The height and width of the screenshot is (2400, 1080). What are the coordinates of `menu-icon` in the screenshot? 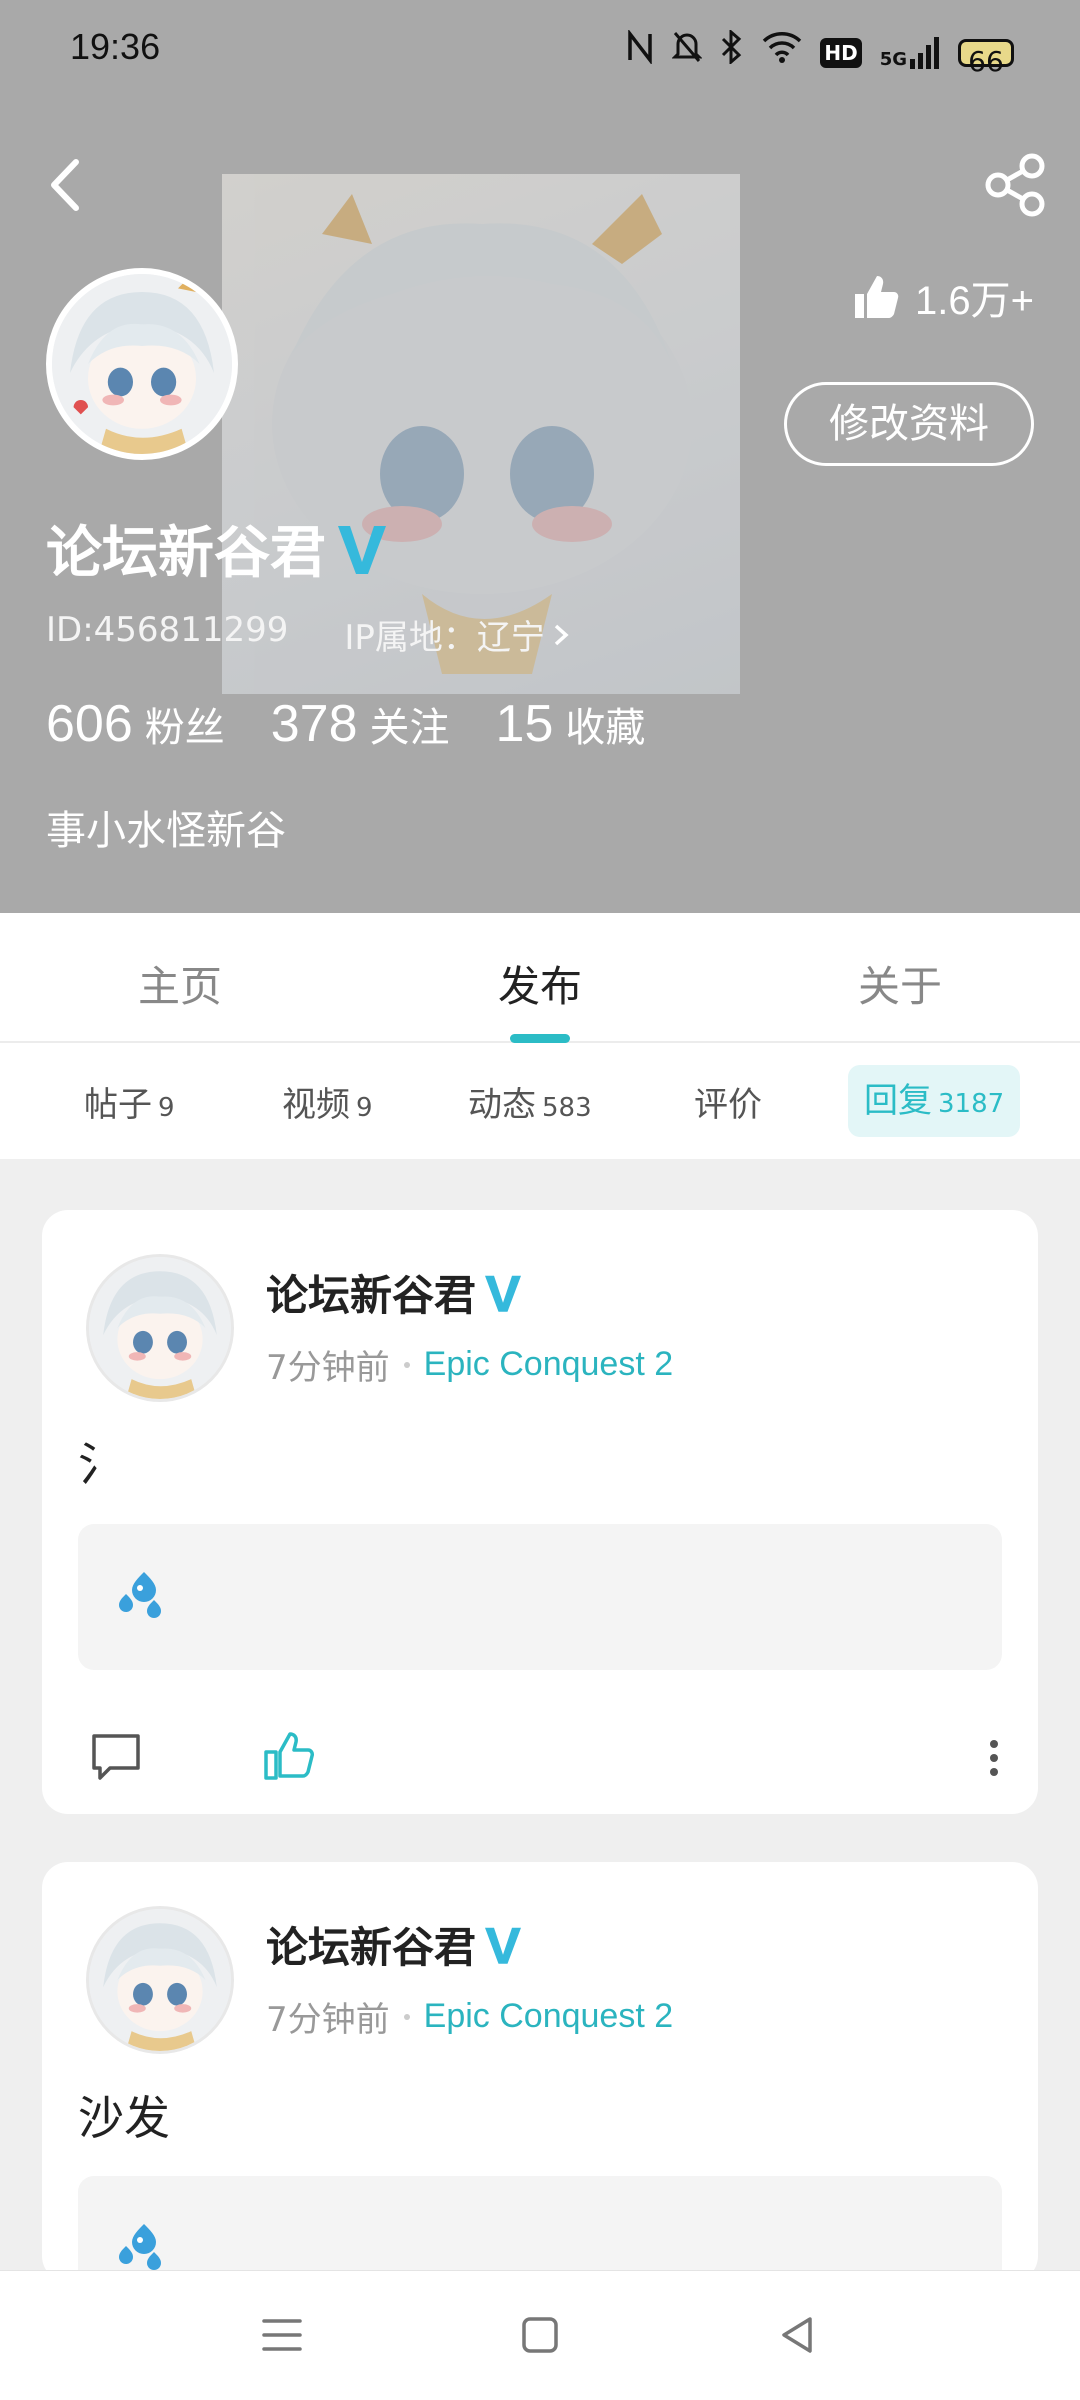 It's located at (282, 2335).